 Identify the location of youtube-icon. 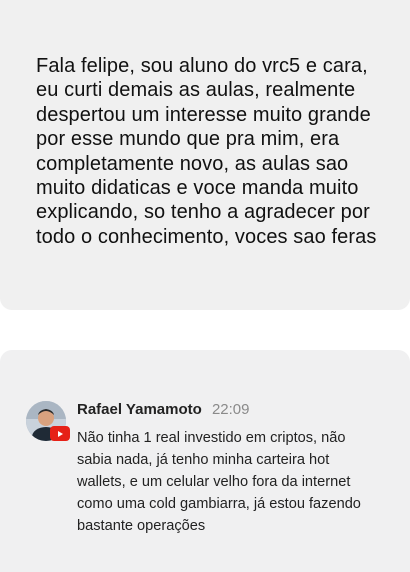
(60, 433).